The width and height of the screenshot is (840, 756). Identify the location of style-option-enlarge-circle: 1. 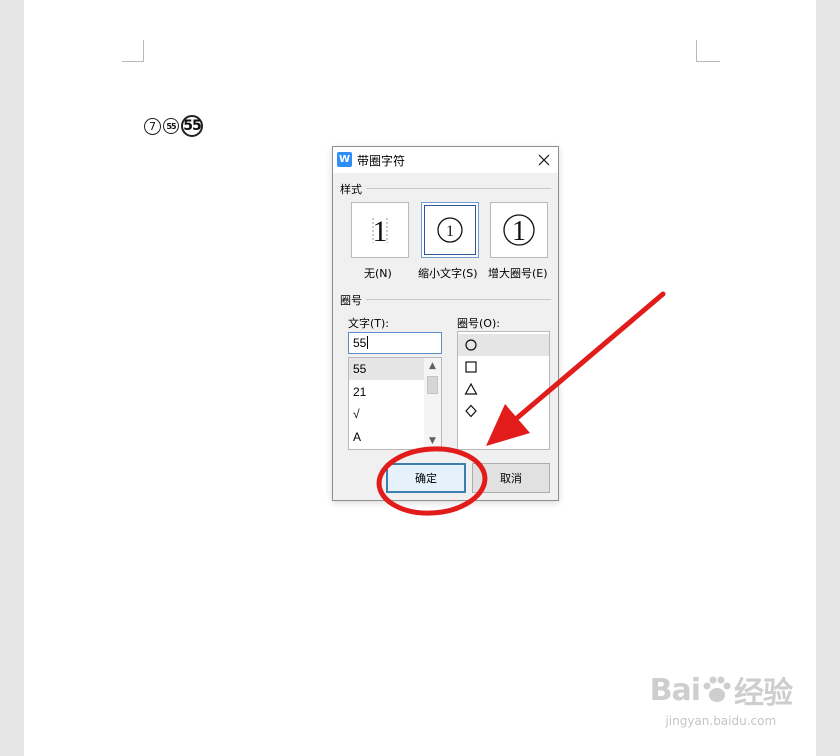
(519, 230).